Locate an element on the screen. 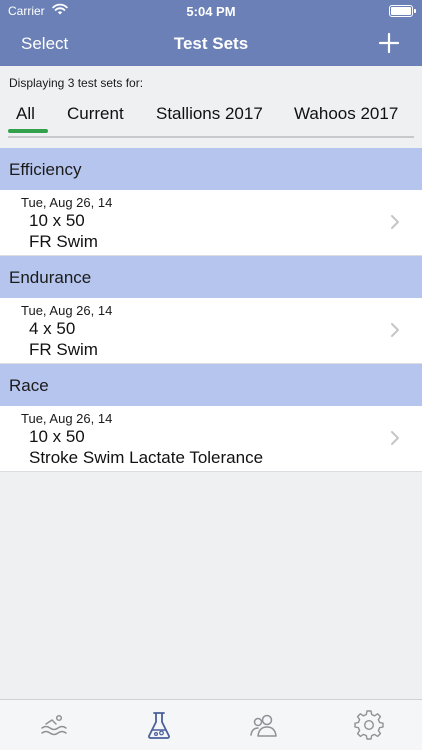  filter-tabs: All Current Stallions 2017 Wahoos 2017 is located at coordinates (211, 120).